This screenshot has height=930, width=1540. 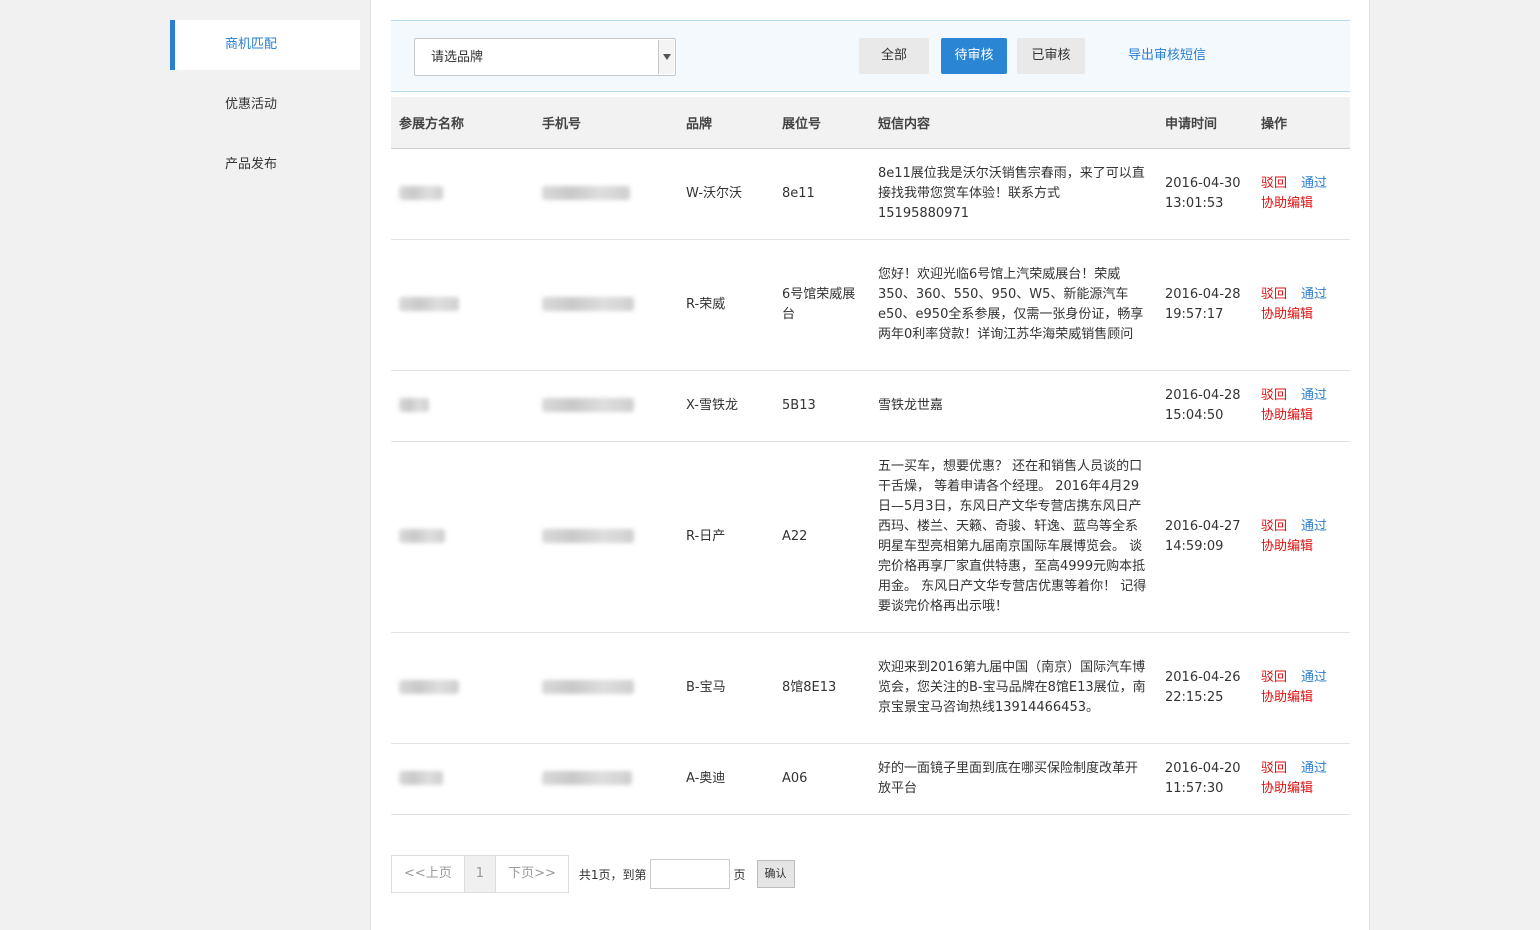 I want to click on booth-cell: 6号馆荣威展台, so click(x=822, y=305).